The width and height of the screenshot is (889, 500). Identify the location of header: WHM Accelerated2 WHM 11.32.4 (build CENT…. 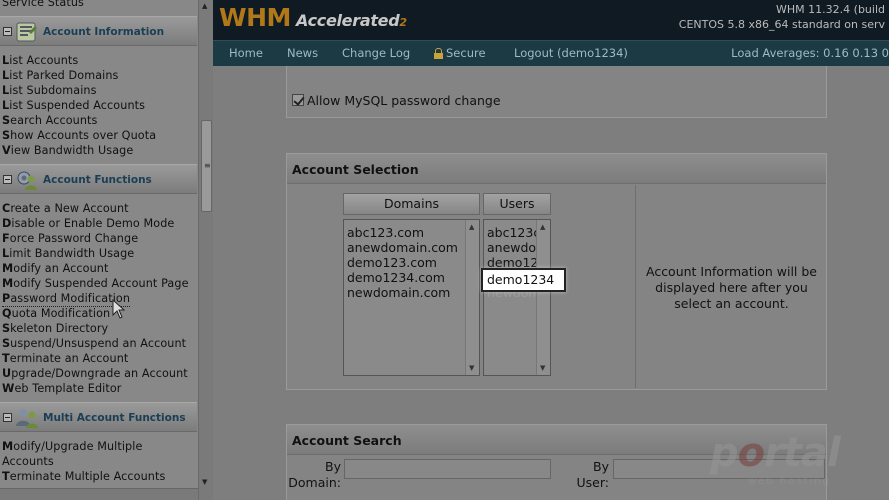
(551, 20).